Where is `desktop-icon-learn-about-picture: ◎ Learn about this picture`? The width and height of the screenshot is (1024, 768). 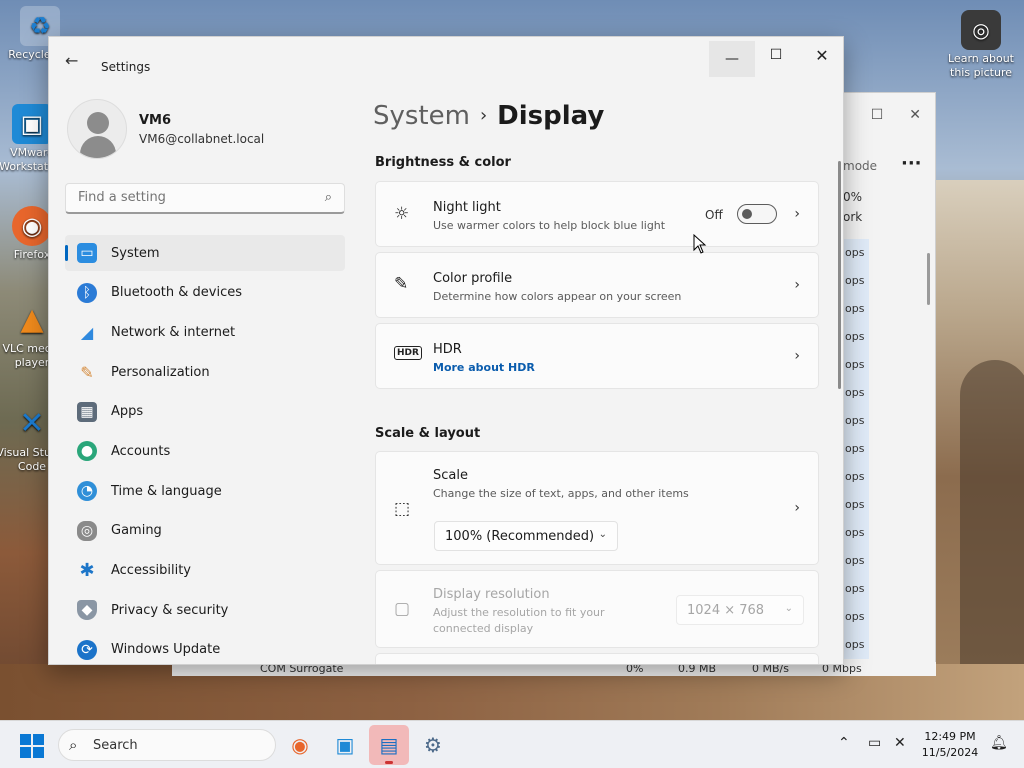
desktop-icon-learn-about-picture: ◎ Learn about this picture is located at coordinates (981, 45).